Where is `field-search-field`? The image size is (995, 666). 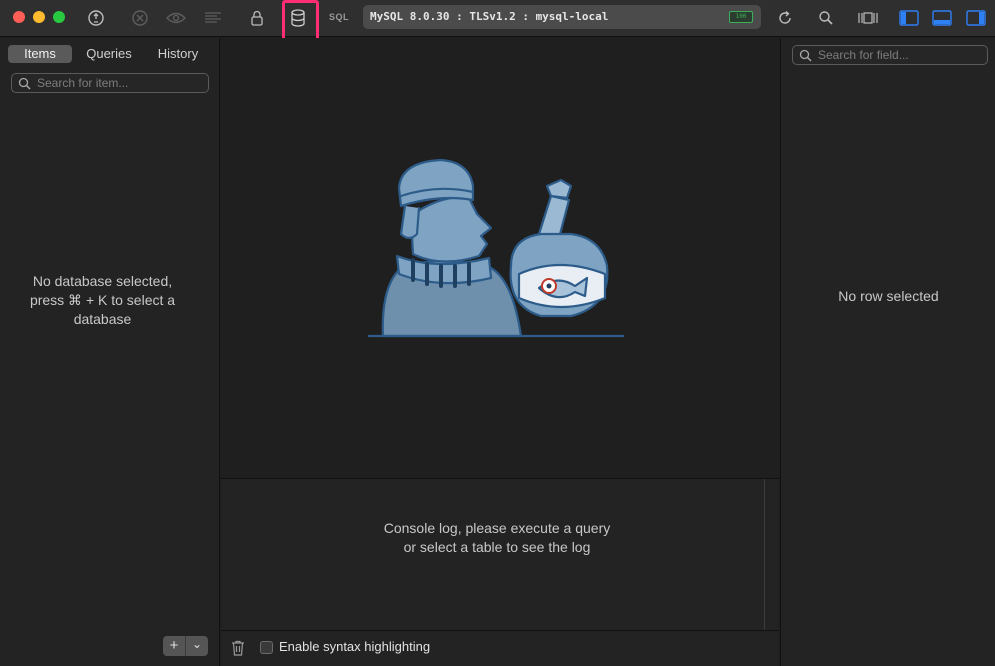
field-search-field is located at coordinates (890, 55).